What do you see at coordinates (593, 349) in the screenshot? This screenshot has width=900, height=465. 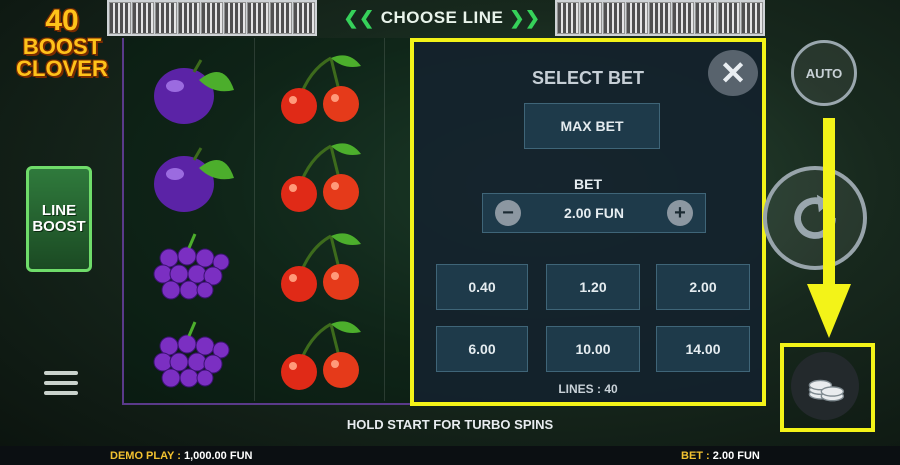 I see `bet-option-button: 10.00` at bounding box center [593, 349].